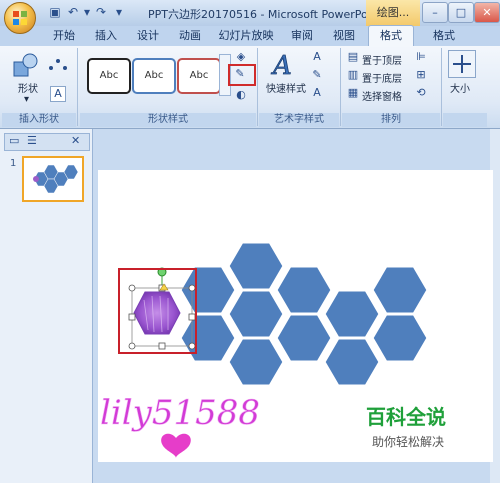 This screenshot has height=483, width=500. What do you see at coordinates (461, 12) in the screenshot?
I see `maximize-button: □` at bounding box center [461, 12].